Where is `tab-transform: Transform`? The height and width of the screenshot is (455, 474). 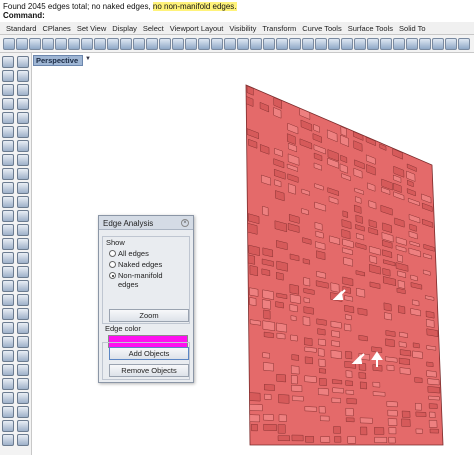
tab-transform: Transform is located at coordinates (276, 28).